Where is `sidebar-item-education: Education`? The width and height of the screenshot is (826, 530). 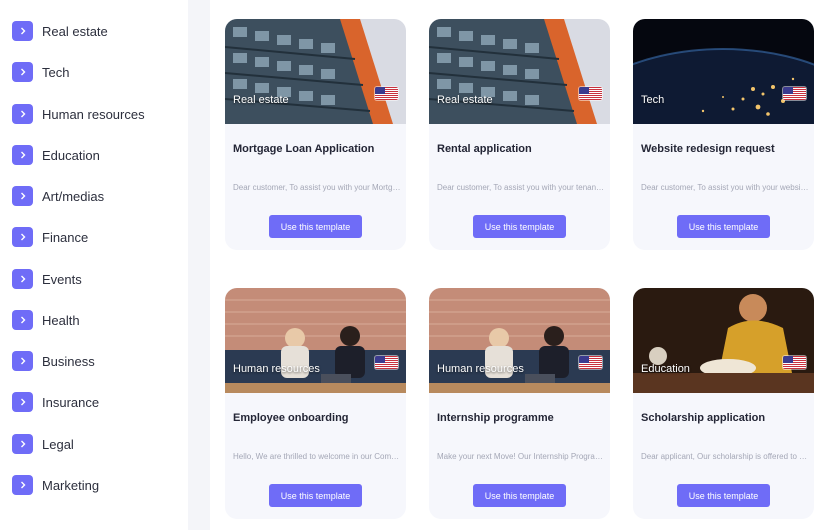
sidebar-item-education: Education is located at coordinates (56, 155).